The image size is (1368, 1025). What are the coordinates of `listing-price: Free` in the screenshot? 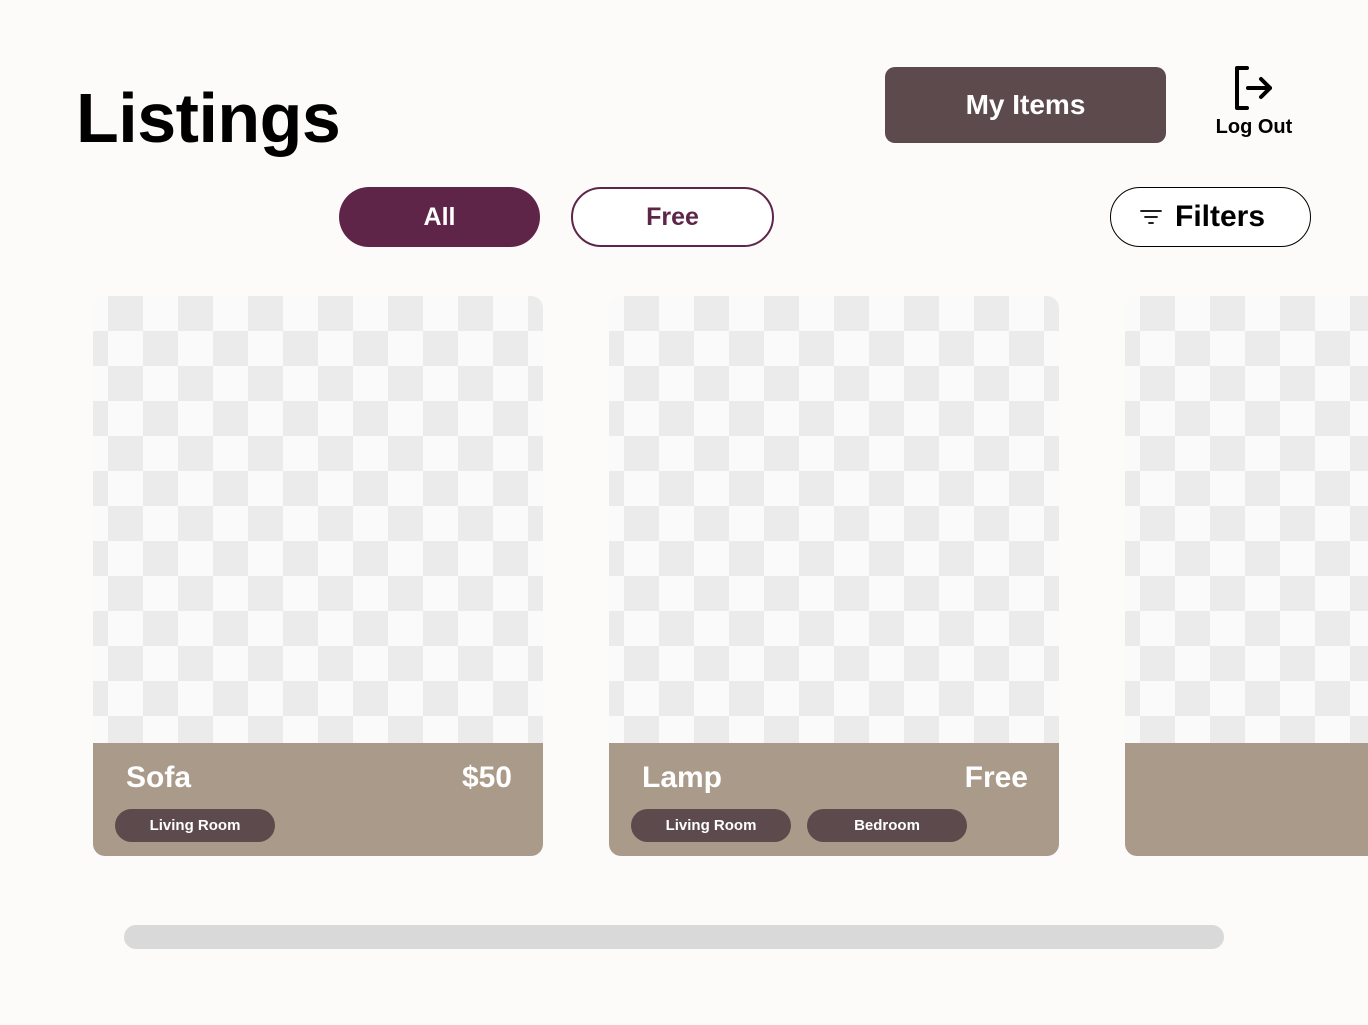 It's located at (996, 777).